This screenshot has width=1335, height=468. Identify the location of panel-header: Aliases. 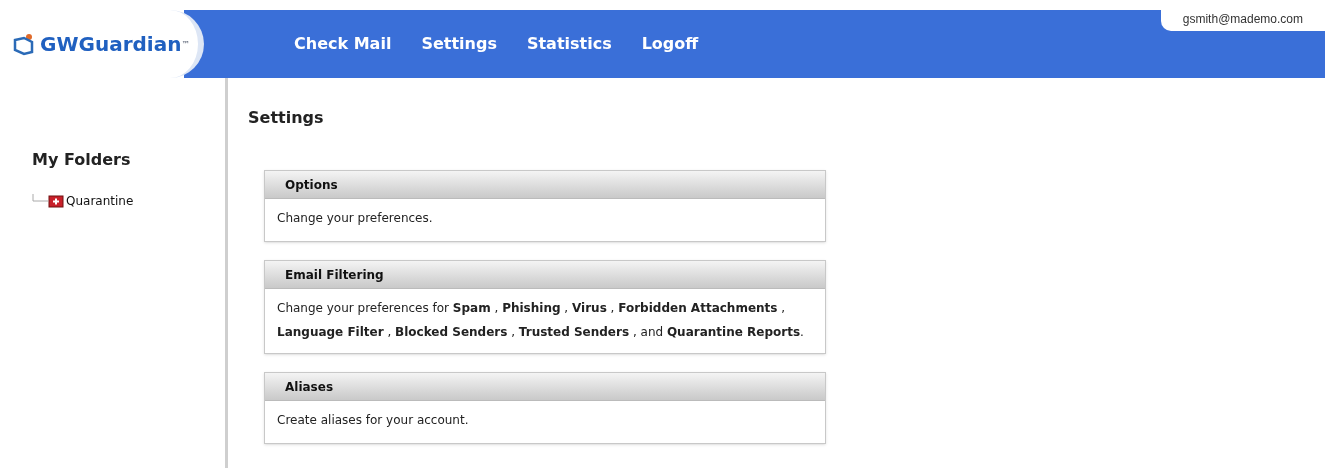
(545, 387).